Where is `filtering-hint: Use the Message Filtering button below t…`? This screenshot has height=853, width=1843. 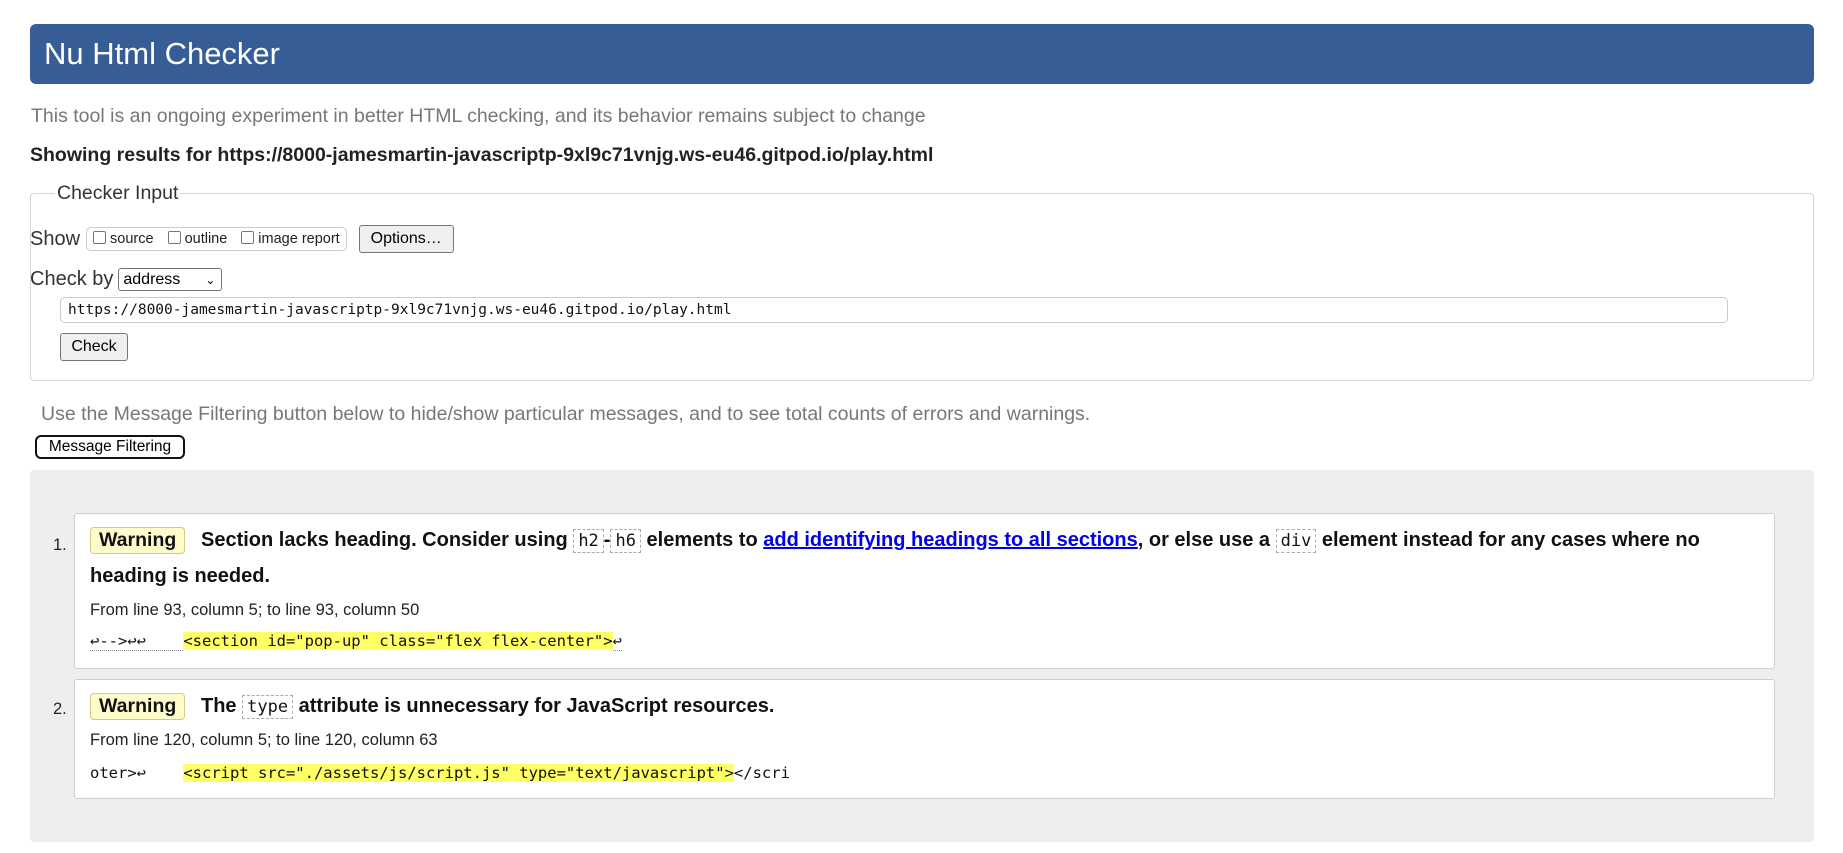 filtering-hint: Use the Message Filtering button below t… is located at coordinates (566, 414).